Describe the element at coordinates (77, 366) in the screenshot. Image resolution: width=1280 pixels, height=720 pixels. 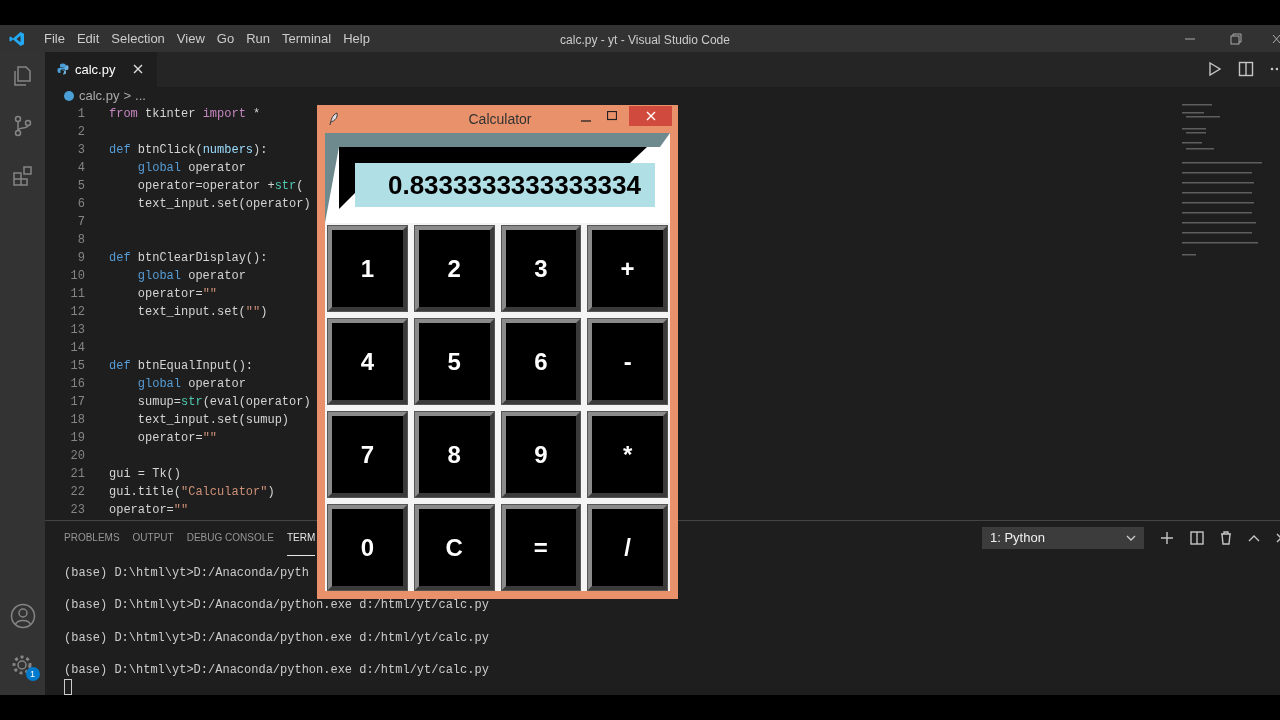
I see `line-number: 15` at that location.